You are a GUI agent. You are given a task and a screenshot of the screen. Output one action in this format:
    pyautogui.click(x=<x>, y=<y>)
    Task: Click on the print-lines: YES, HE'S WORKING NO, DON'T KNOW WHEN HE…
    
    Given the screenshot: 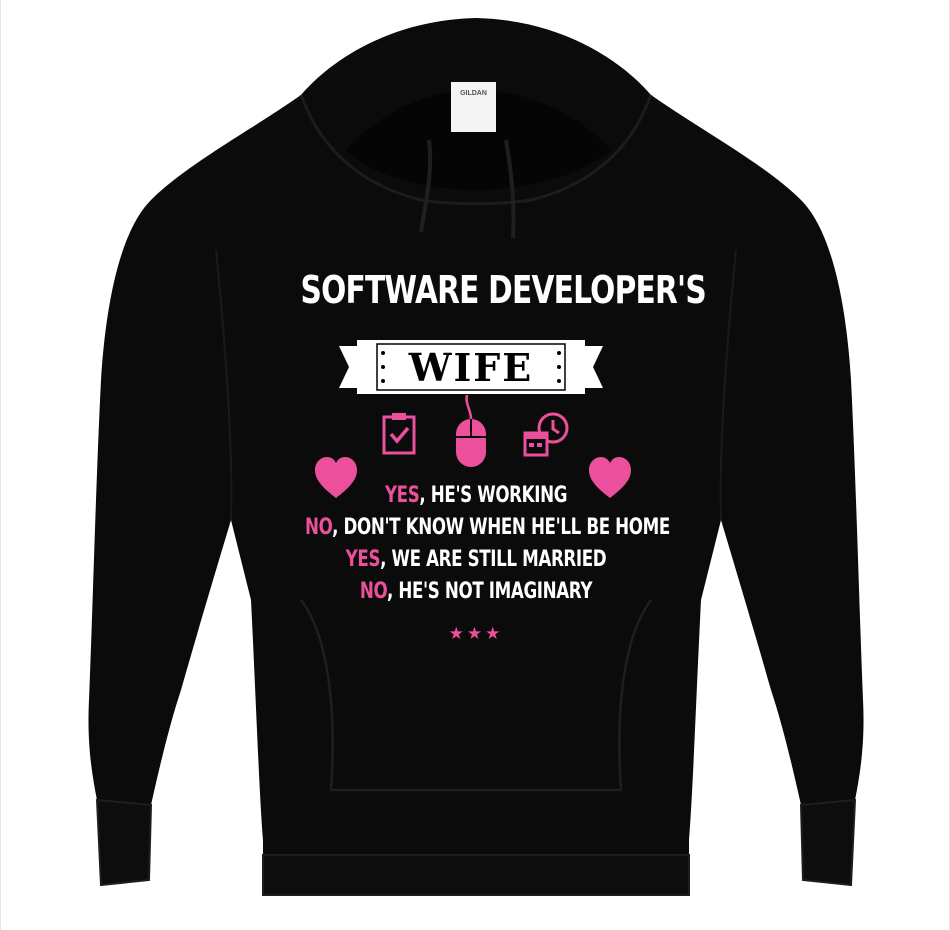 What is the action you would take?
    pyautogui.click(x=476, y=544)
    